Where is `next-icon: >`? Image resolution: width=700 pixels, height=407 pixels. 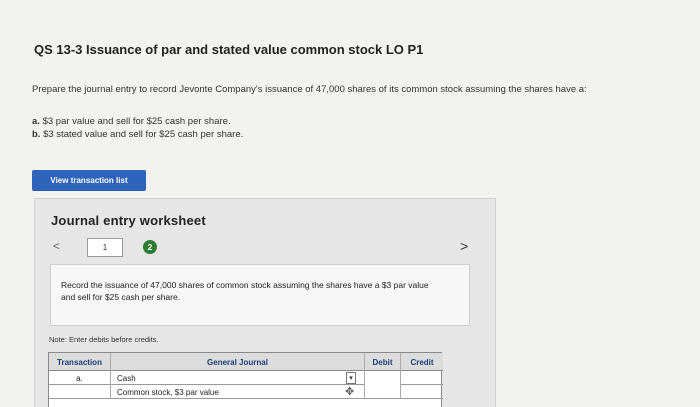 next-icon: > is located at coordinates (464, 246).